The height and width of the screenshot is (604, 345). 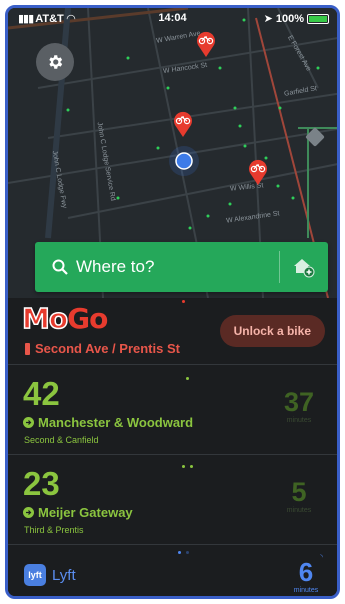 What do you see at coordinates (45, 318) in the screenshot?
I see `logo-mo: Mo` at bounding box center [45, 318].